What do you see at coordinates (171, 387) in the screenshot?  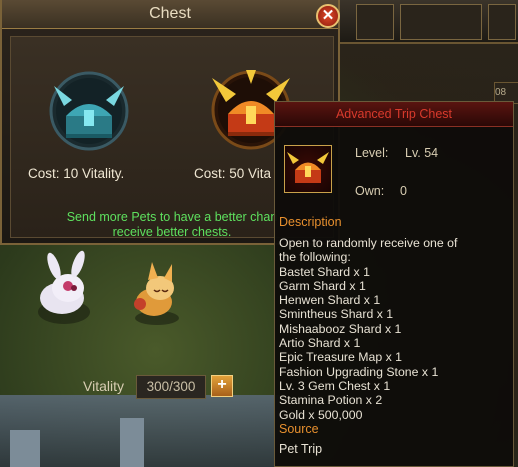 I see `vitality-value: 300/300` at bounding box center [171, 387].